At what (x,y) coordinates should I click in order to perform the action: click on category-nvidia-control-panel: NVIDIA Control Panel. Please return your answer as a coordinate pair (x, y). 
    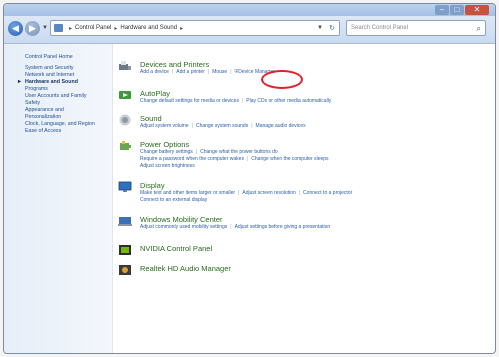
    Looking at the image, I should click on (165, 249).